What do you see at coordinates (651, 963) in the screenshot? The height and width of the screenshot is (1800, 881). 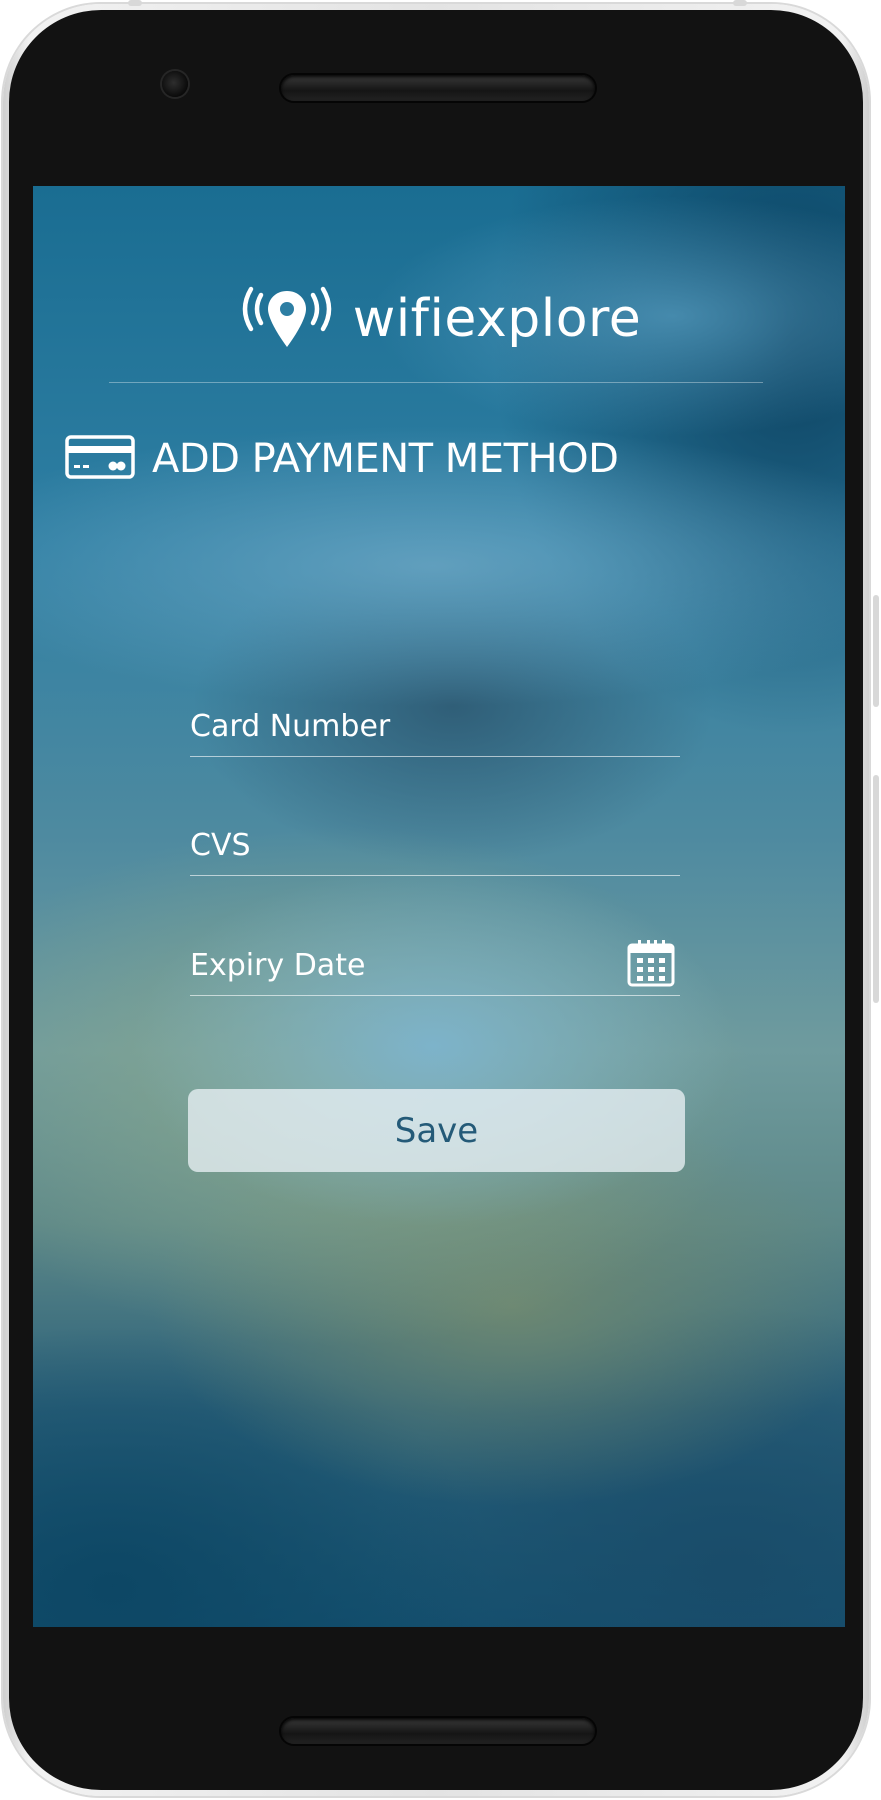 I see `calendar-icon` at bounding box center [651, 963].